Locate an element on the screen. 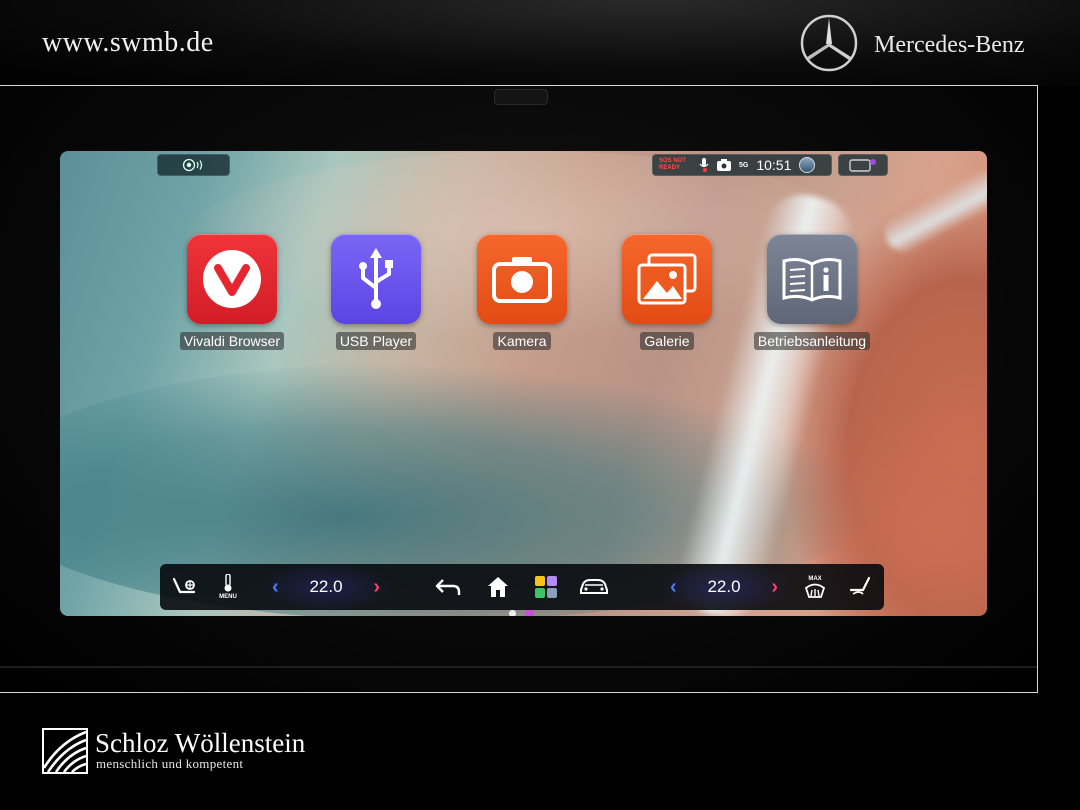 This screenshot has width=1080, height=810. media-chip is located at coordinates (863, 165).